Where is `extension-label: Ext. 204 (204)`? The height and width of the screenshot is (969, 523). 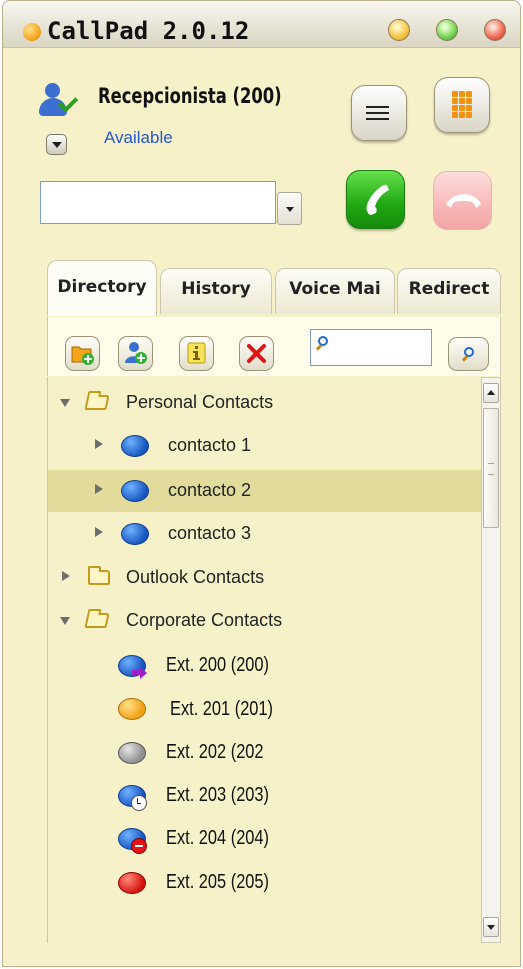
extension-label: Ext. 204 (204) is located at coordinates (218, 838).